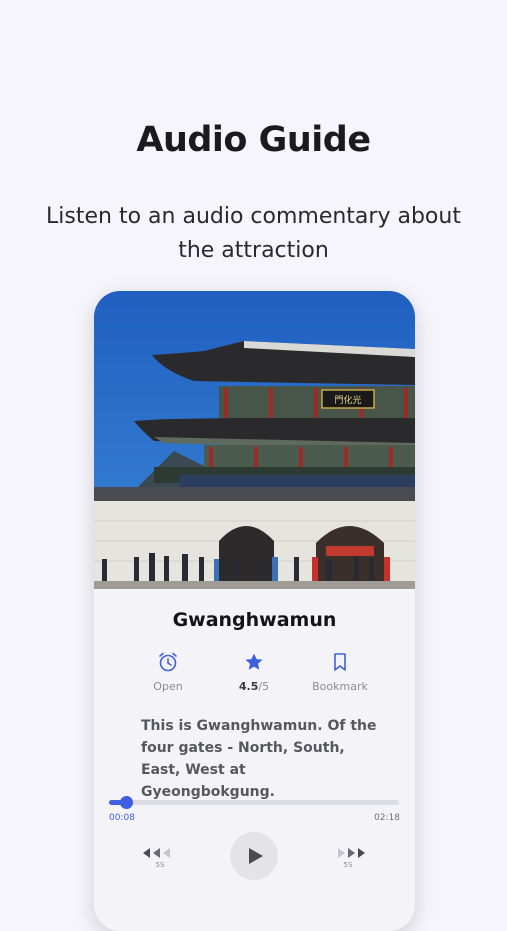  What do you see at coordinates (122, 818) in the screenshot?
I see `current-time: 00:08` at bounding box center [122, 818].